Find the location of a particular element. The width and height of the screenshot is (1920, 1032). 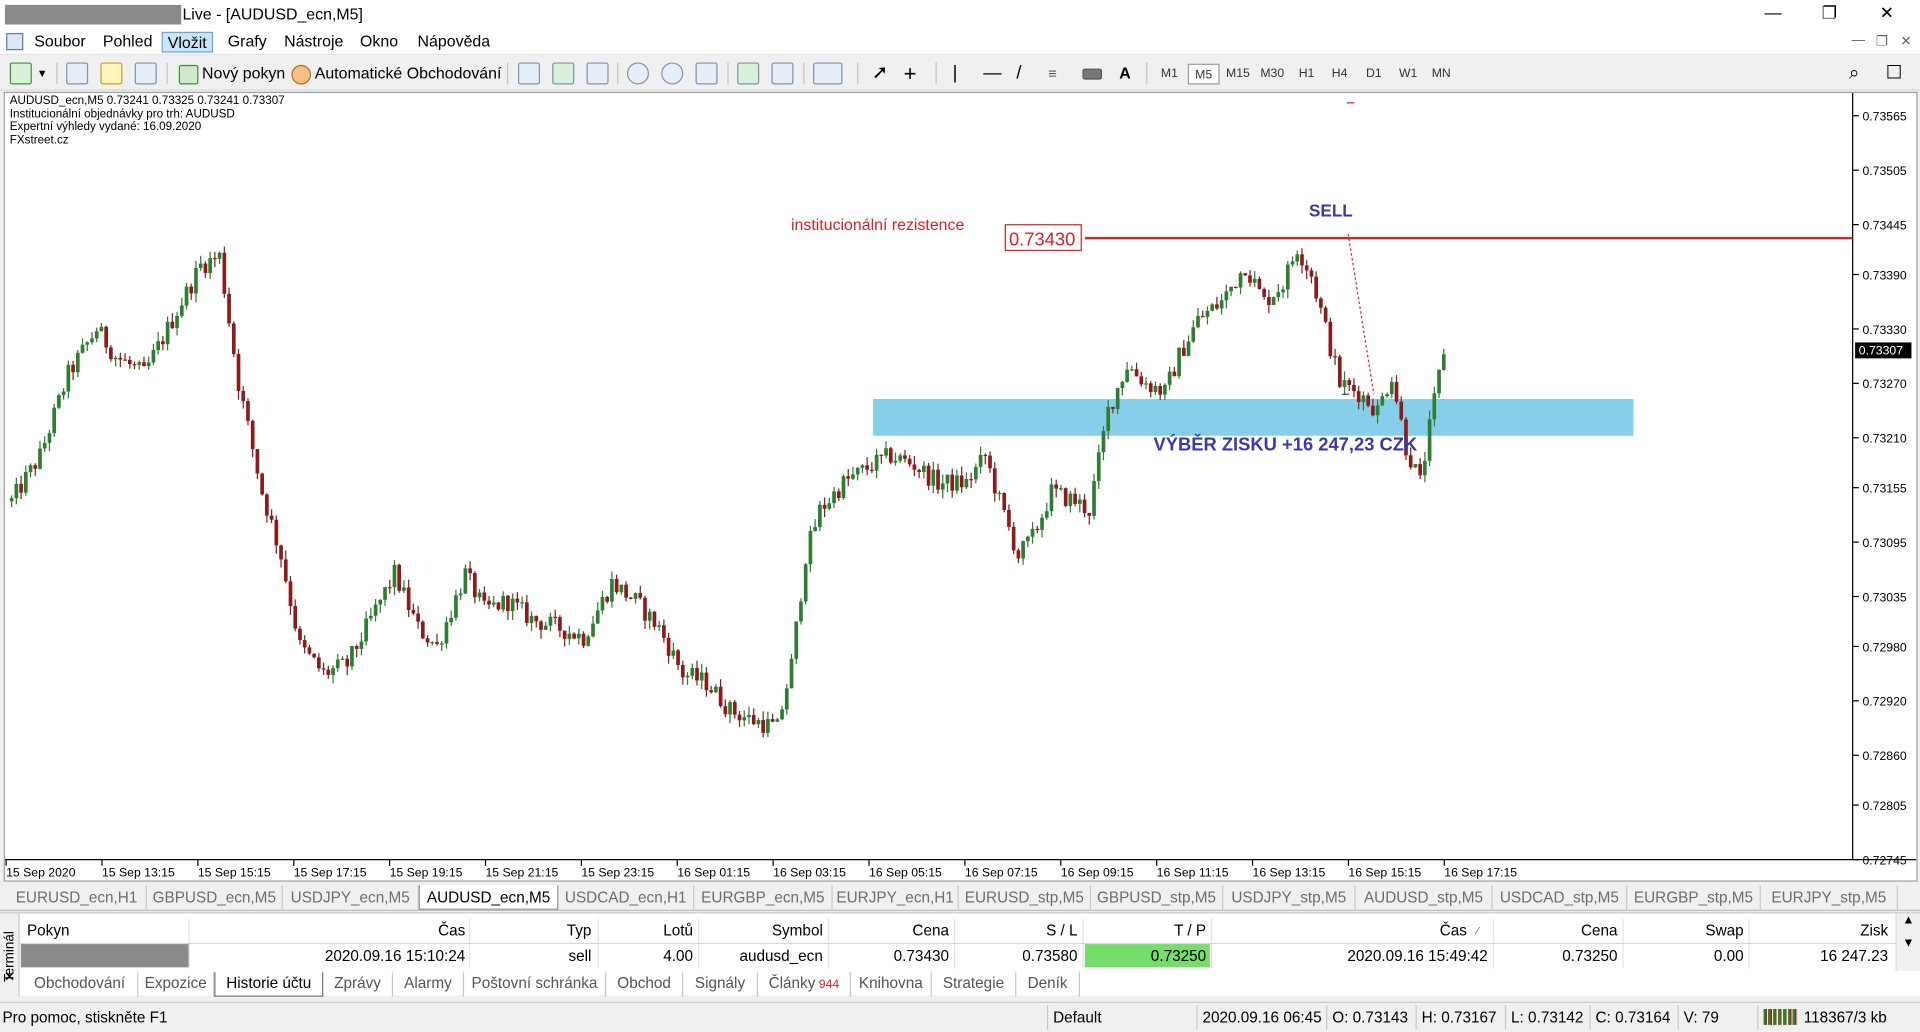

terminal-scrollbar: ▲ ▼ is located at coordinates (1907, 942).